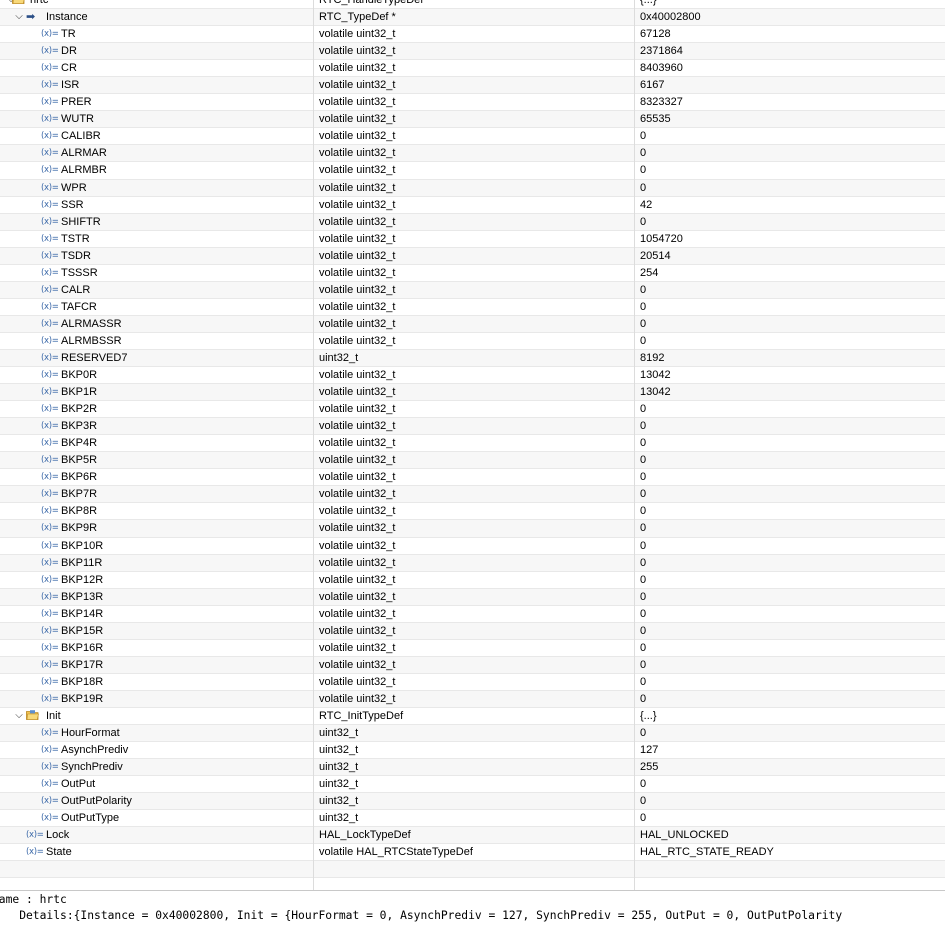 The image size is (945, 925). Describe the element at coordinates (790, 273) in the screenshot. I see `value-cell: 254` at that location.